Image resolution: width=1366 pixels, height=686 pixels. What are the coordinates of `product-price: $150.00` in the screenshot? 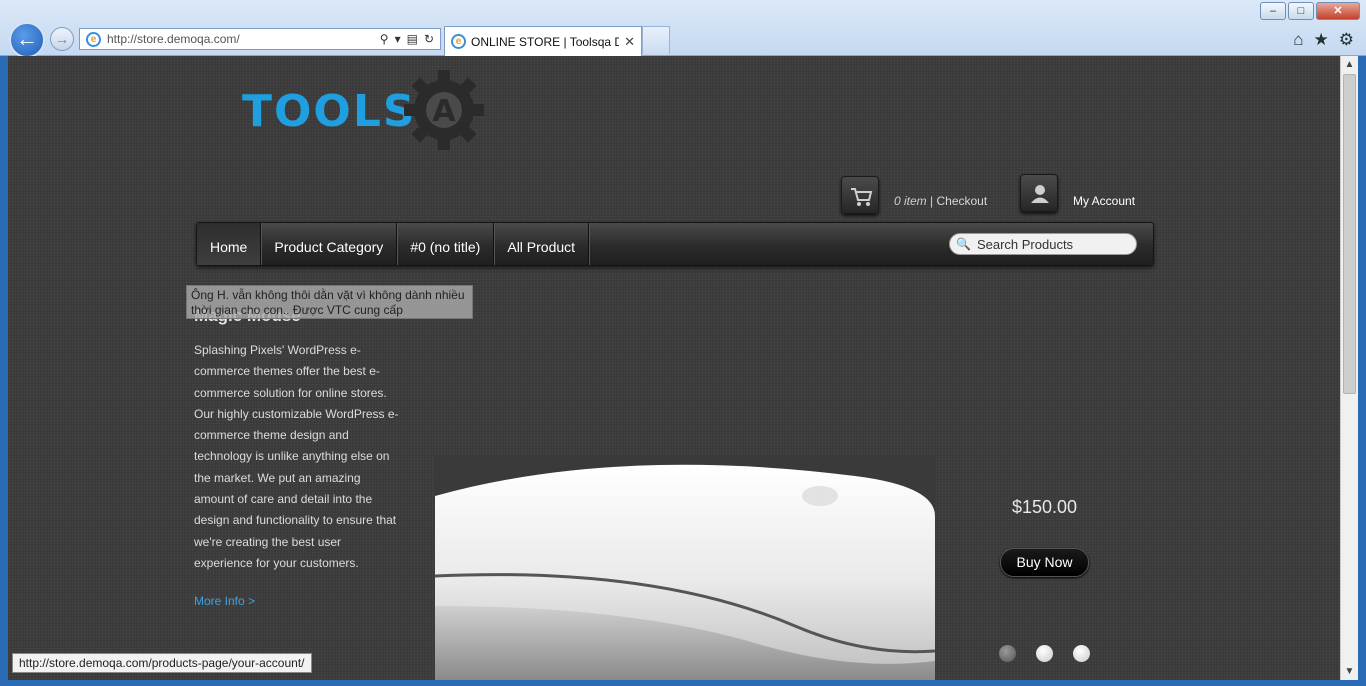 It's located at (1045, 507).